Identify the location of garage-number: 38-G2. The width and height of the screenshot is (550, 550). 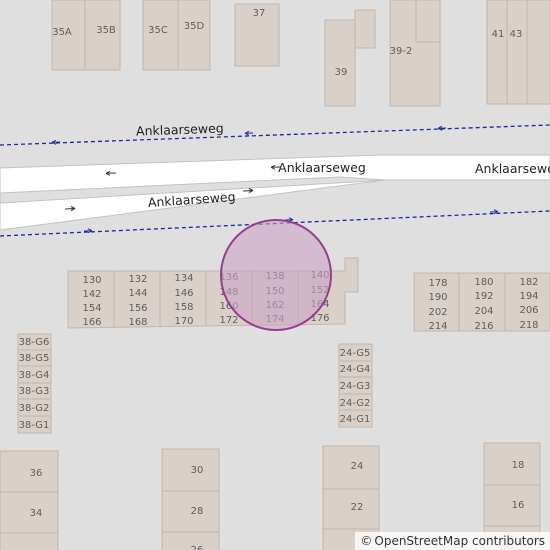
(34, 408).